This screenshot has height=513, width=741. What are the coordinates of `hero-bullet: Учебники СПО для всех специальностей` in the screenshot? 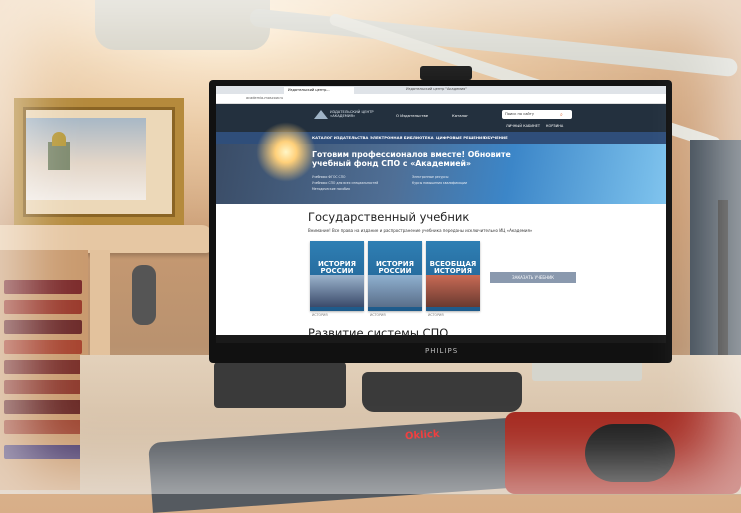 It's located at (345, 183).